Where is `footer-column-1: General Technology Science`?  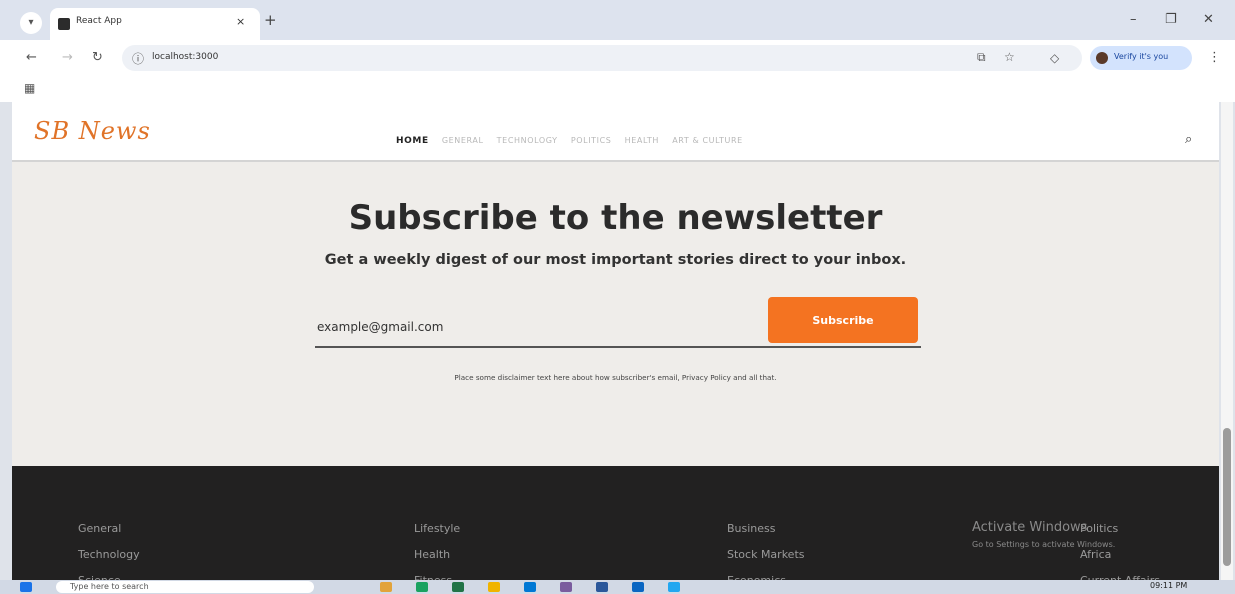 footer-column-1: General Technology Science is located at coordinates (109, 548).